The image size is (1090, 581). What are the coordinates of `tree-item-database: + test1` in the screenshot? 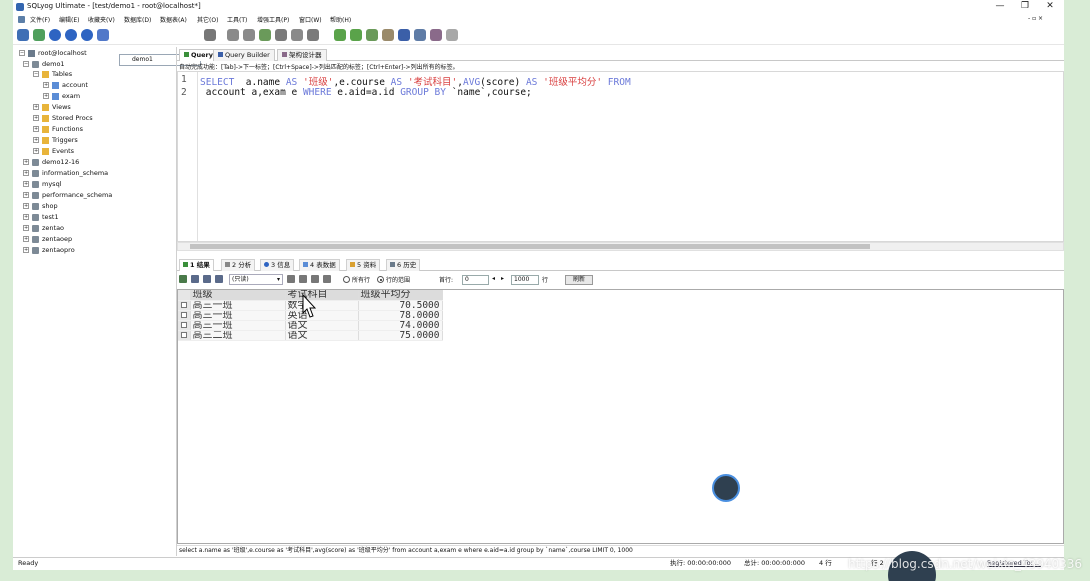 It's located at (41, 217).